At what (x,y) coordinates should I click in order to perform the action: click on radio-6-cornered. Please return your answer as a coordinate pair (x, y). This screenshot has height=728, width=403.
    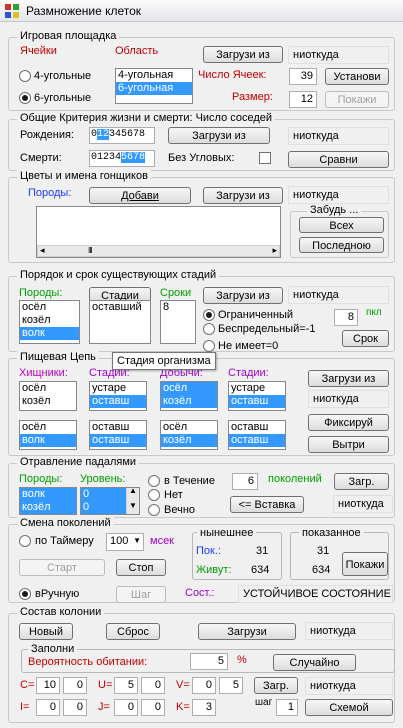
    Looking at the image, I should click on (25, 98).